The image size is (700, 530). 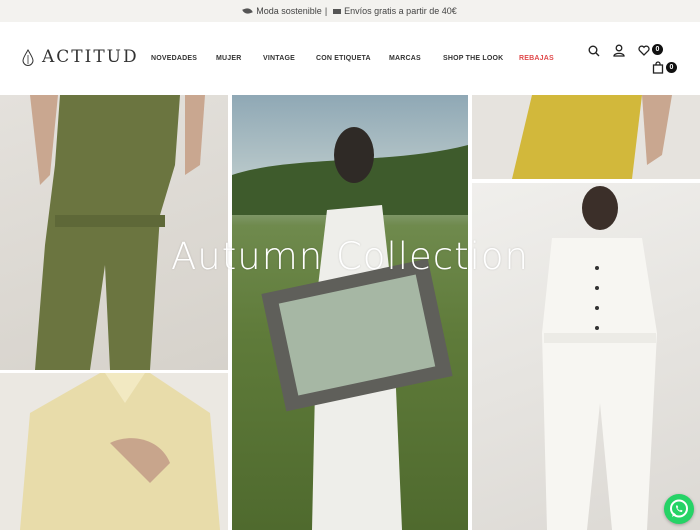 I want to click on photo-yellow-dress, so click(x=586, y=137).